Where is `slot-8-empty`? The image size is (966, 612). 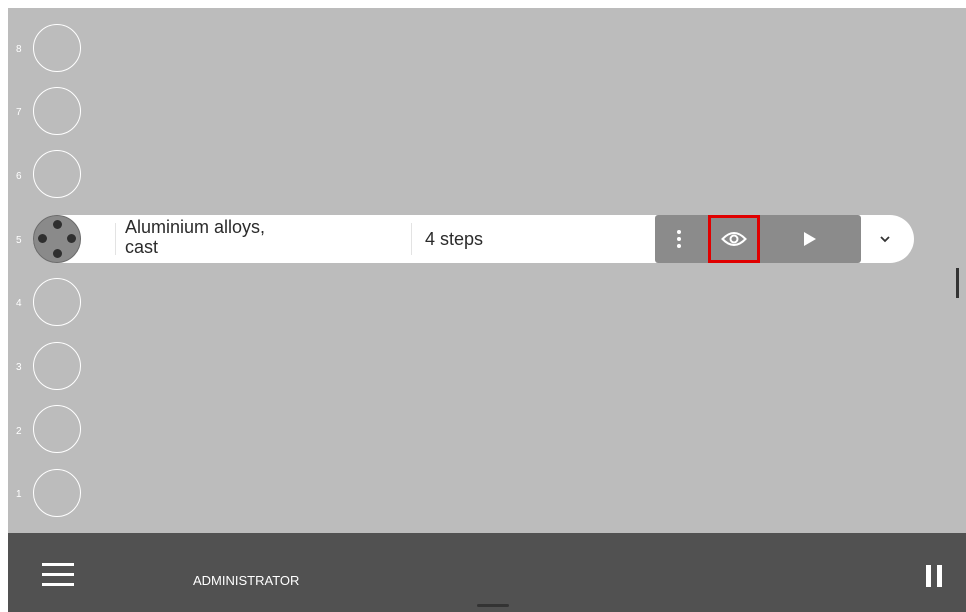
slot-8-empty is located at coordinates (57, 48).